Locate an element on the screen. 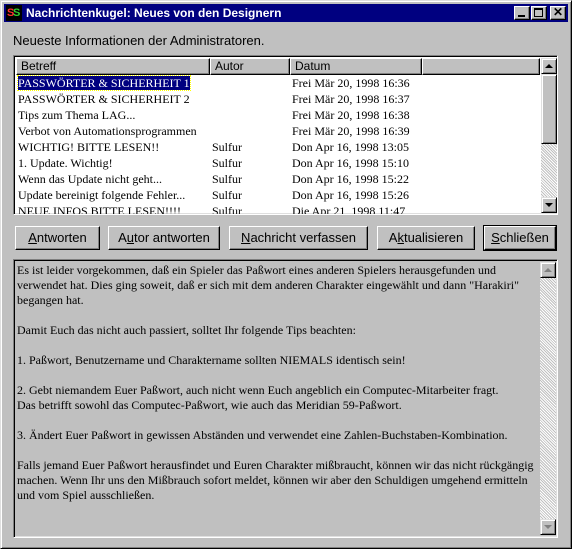  message-scroll-down-button is located at coordinates (548, 527).